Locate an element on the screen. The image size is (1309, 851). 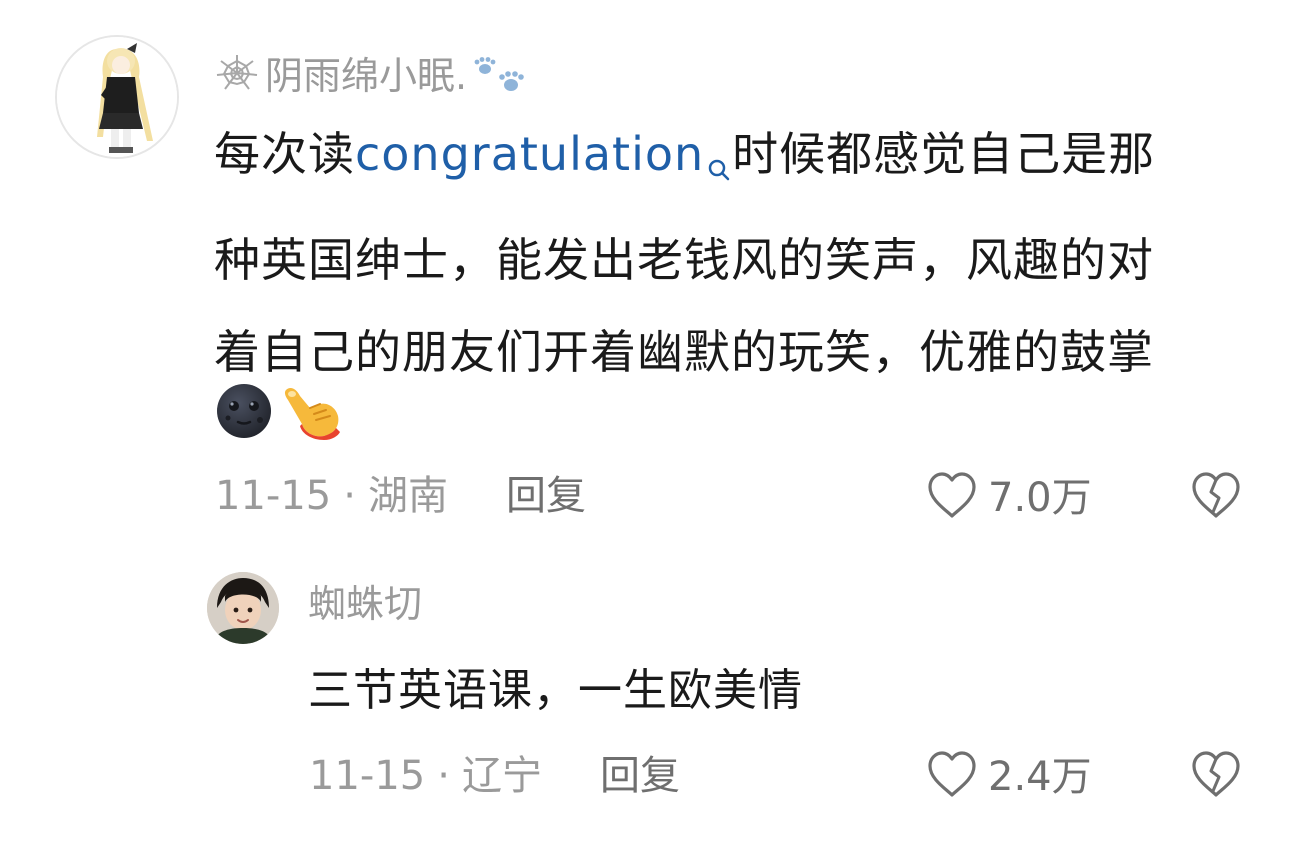
anime-girl-avatar-image is located at coordinates (117, 97).